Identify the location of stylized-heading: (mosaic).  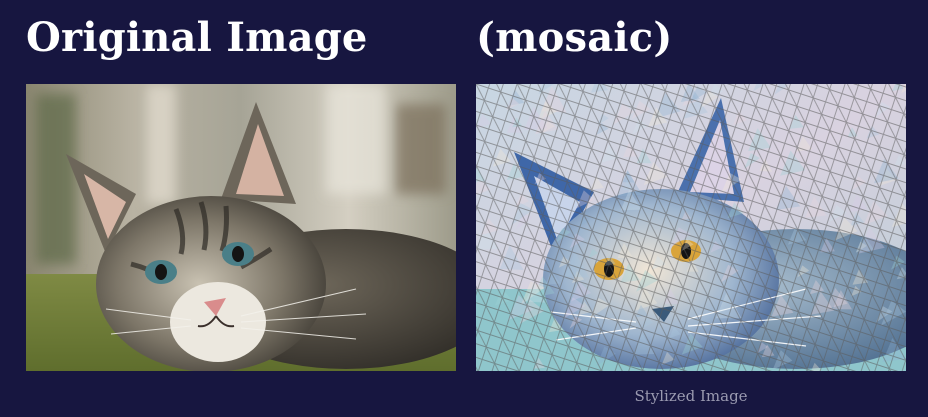
(574, 37).